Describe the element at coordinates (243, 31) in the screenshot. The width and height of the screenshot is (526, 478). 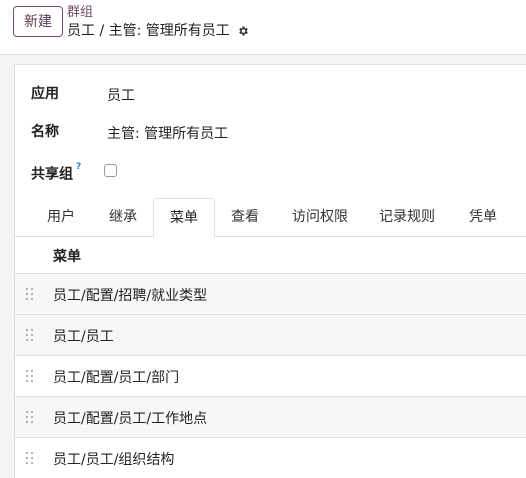
I see `gear-icon` at that location.